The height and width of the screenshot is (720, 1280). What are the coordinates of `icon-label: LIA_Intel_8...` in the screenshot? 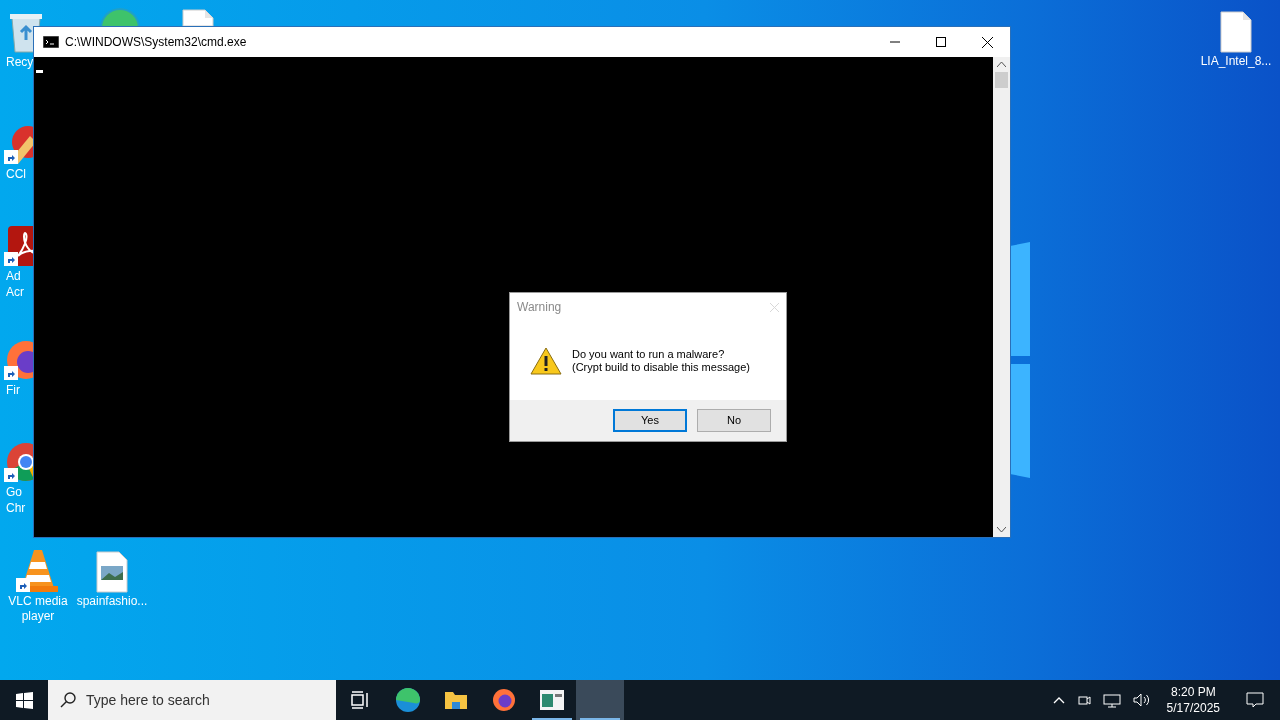 It's located at (1236, 61).